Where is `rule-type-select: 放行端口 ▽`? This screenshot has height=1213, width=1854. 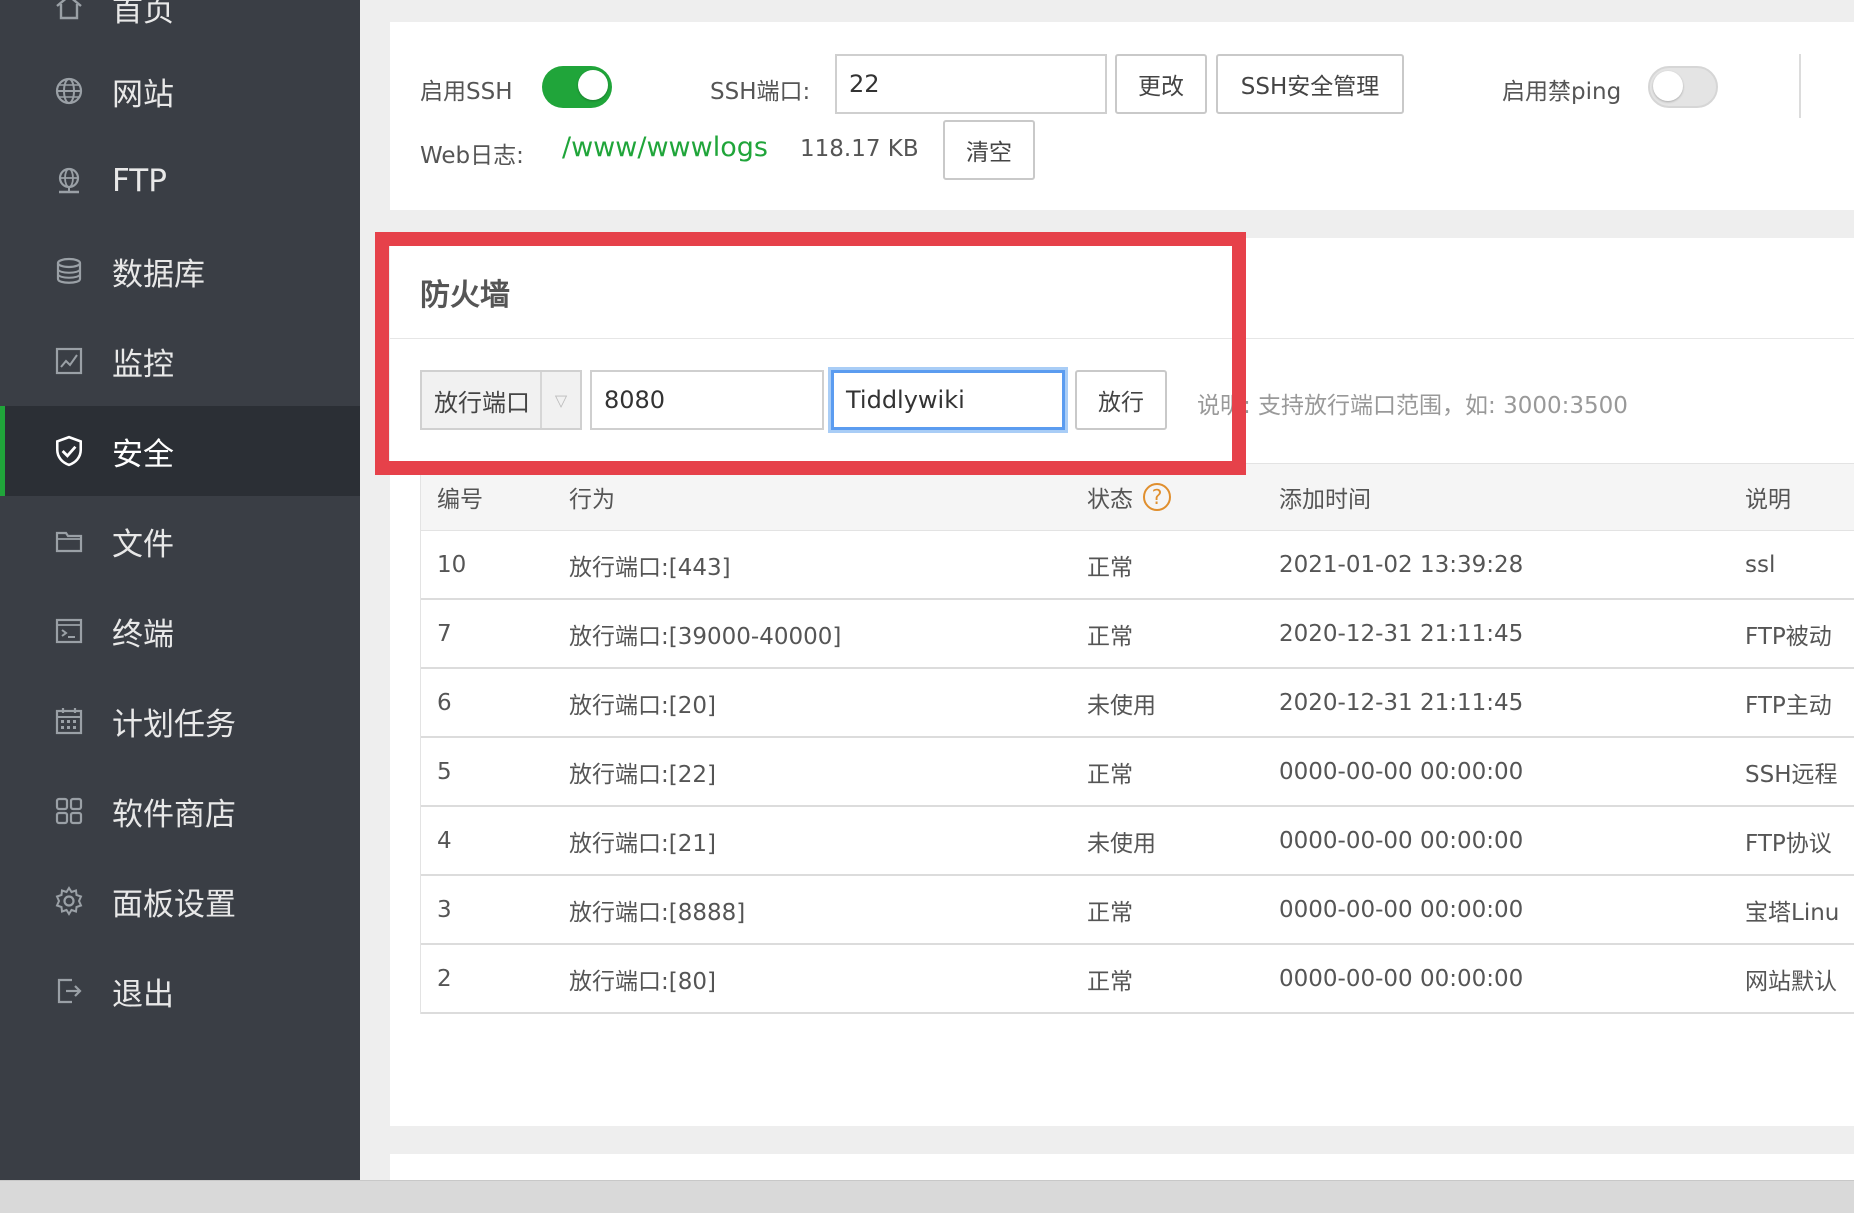 rule-type-select: 放行端口 ▽ is located at coordinates (501, 400).